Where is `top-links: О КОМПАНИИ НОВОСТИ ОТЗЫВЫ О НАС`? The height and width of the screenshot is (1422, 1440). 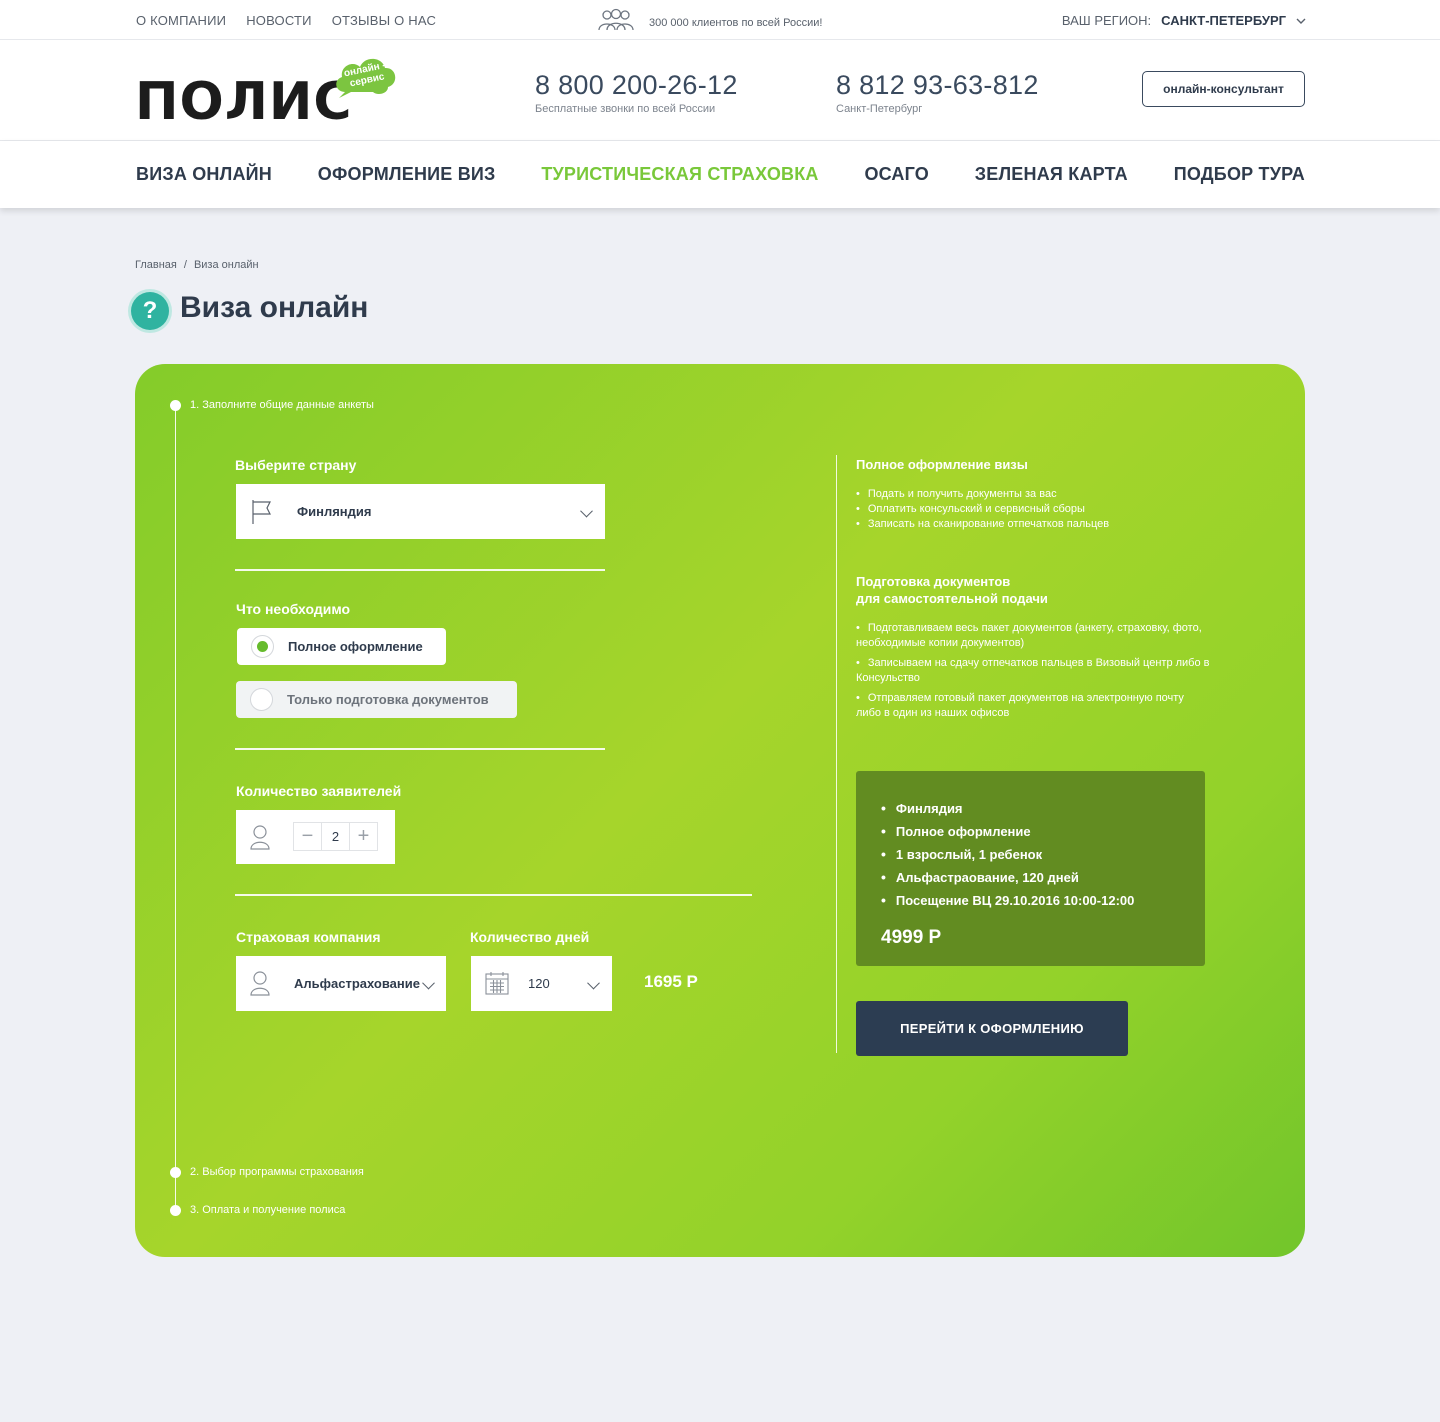
top-links: О КОМПАНИИ НОВОСТИ ОТЗЫВЫ О НАС is located at coordinates (286, 20).